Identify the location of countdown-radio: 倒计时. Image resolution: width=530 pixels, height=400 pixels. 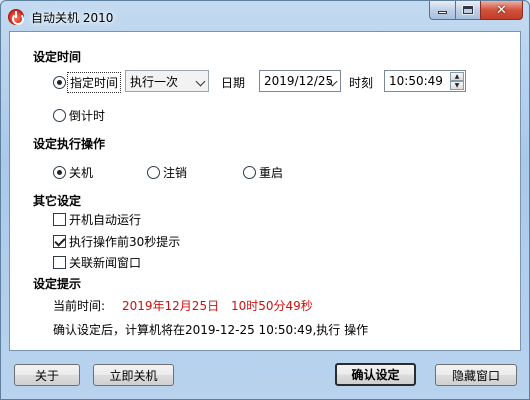
(79, 115).